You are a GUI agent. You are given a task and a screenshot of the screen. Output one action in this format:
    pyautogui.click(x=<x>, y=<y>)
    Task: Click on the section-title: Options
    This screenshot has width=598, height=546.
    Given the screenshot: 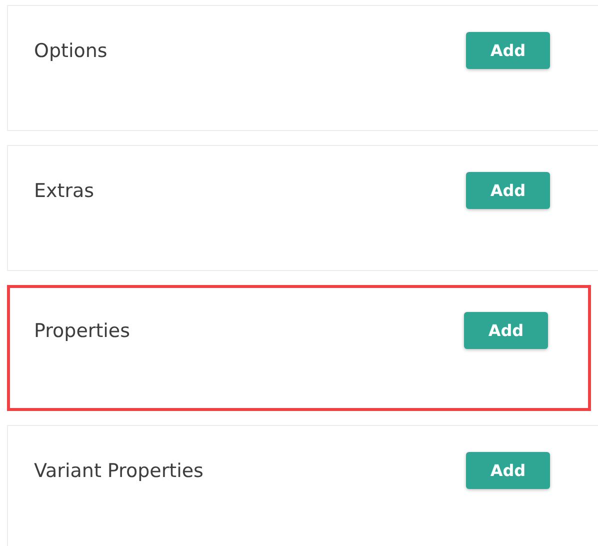 What is the action you would take?
    pyautogui.click(x=71, y=51)
    